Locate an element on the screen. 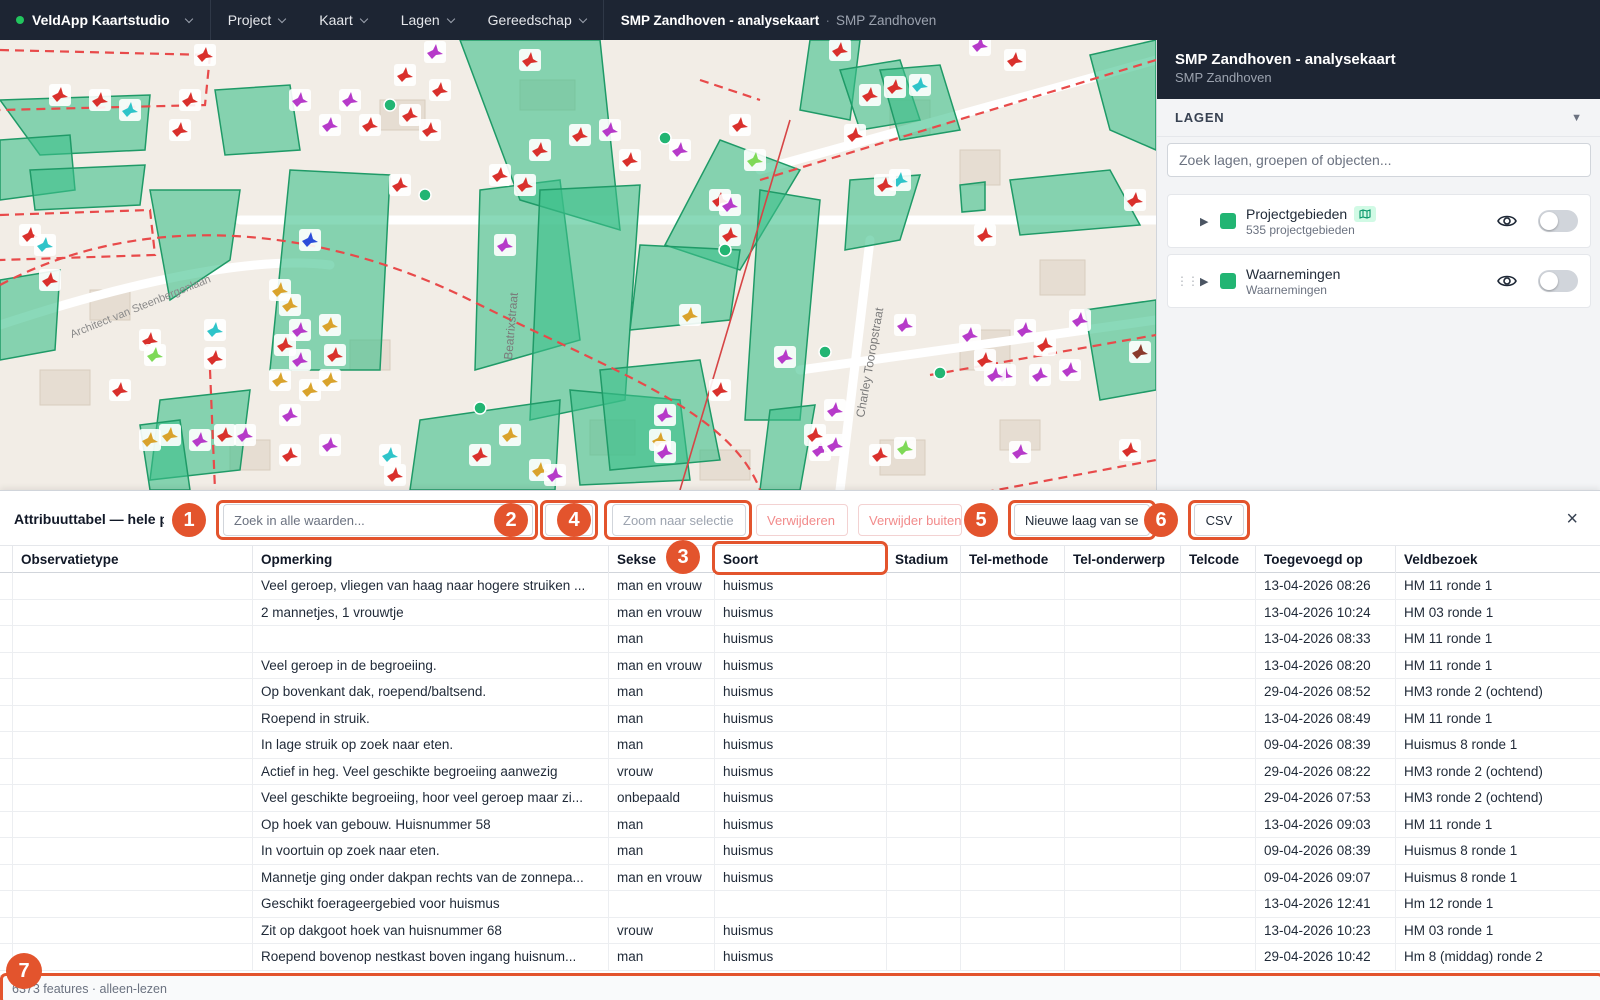  column-header: Veldbezoek is located at coordinates (1497, 560).